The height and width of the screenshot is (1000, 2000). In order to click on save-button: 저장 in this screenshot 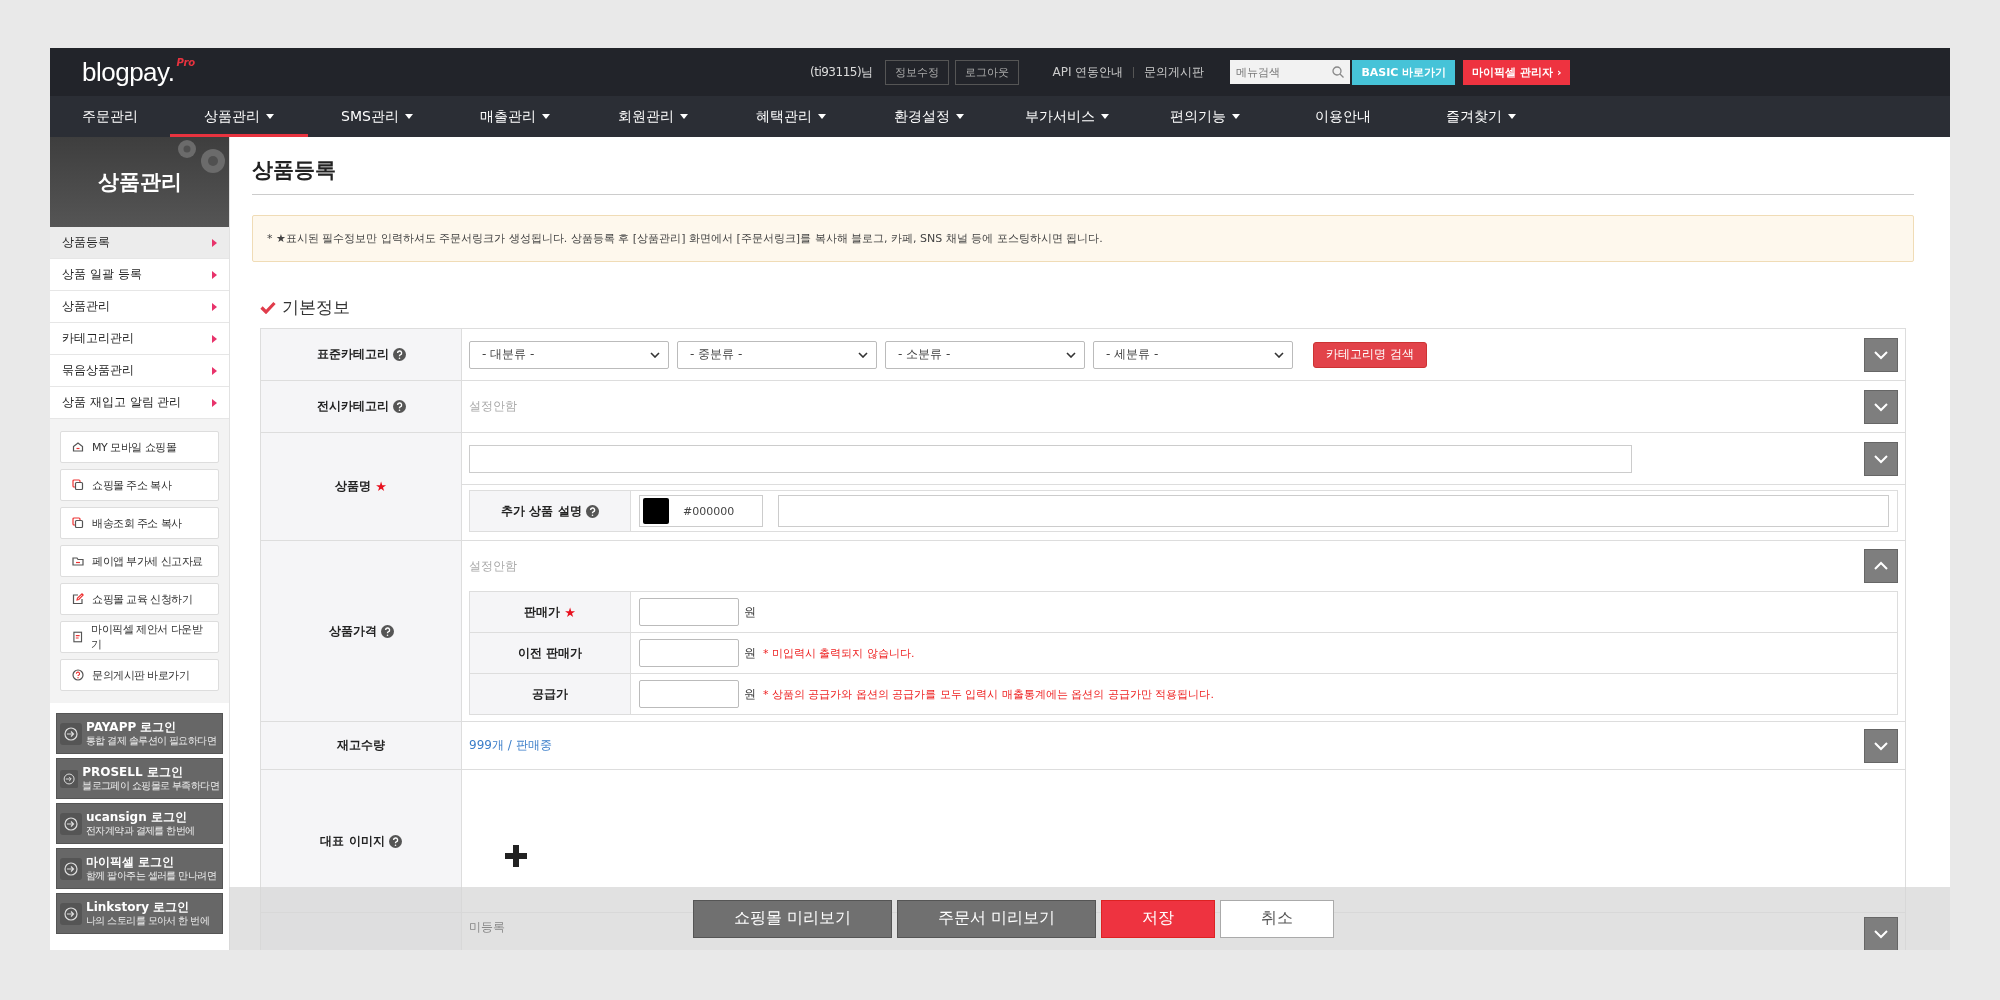, I will do `click(1158, 918)`.